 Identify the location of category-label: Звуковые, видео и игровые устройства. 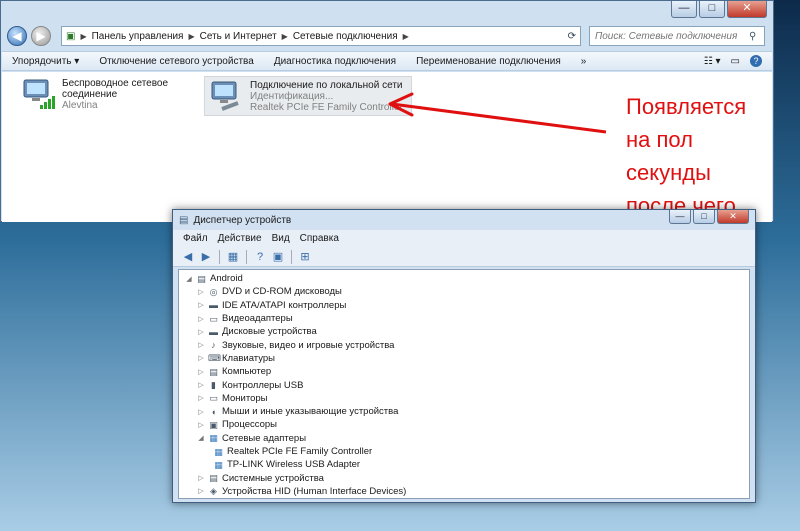
(308, 345).